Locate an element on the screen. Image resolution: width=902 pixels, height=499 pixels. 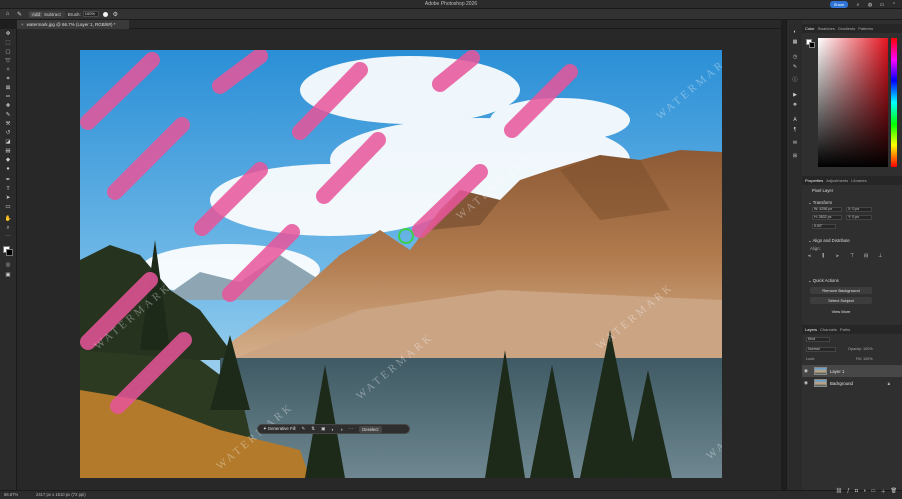
new-layer-icon: ＋ is located at coordinates (883, 492).